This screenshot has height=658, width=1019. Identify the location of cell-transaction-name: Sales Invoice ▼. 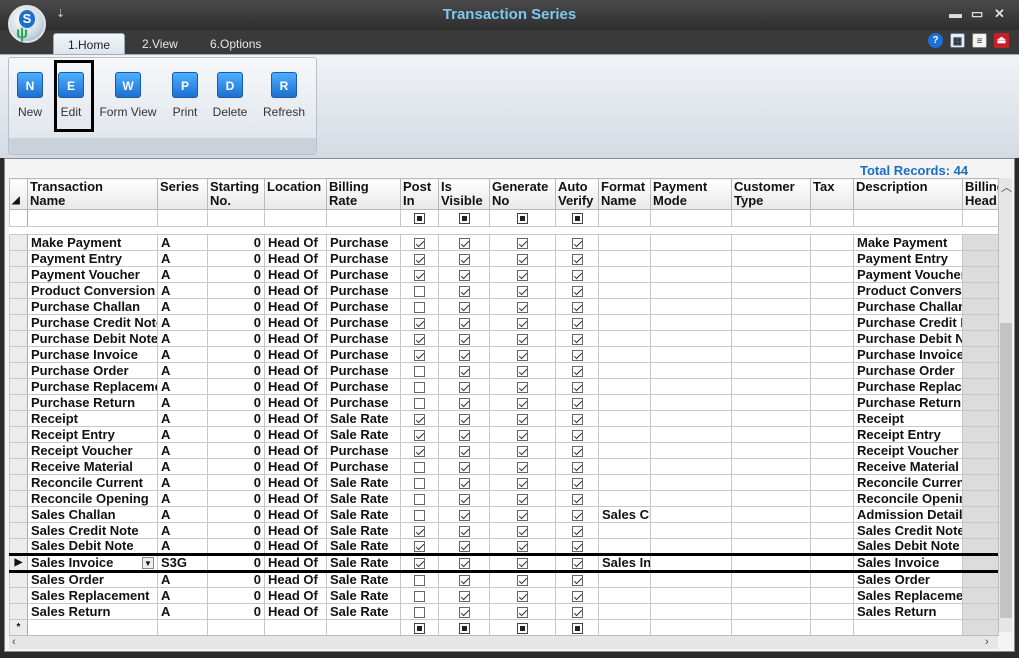
(92, 563).